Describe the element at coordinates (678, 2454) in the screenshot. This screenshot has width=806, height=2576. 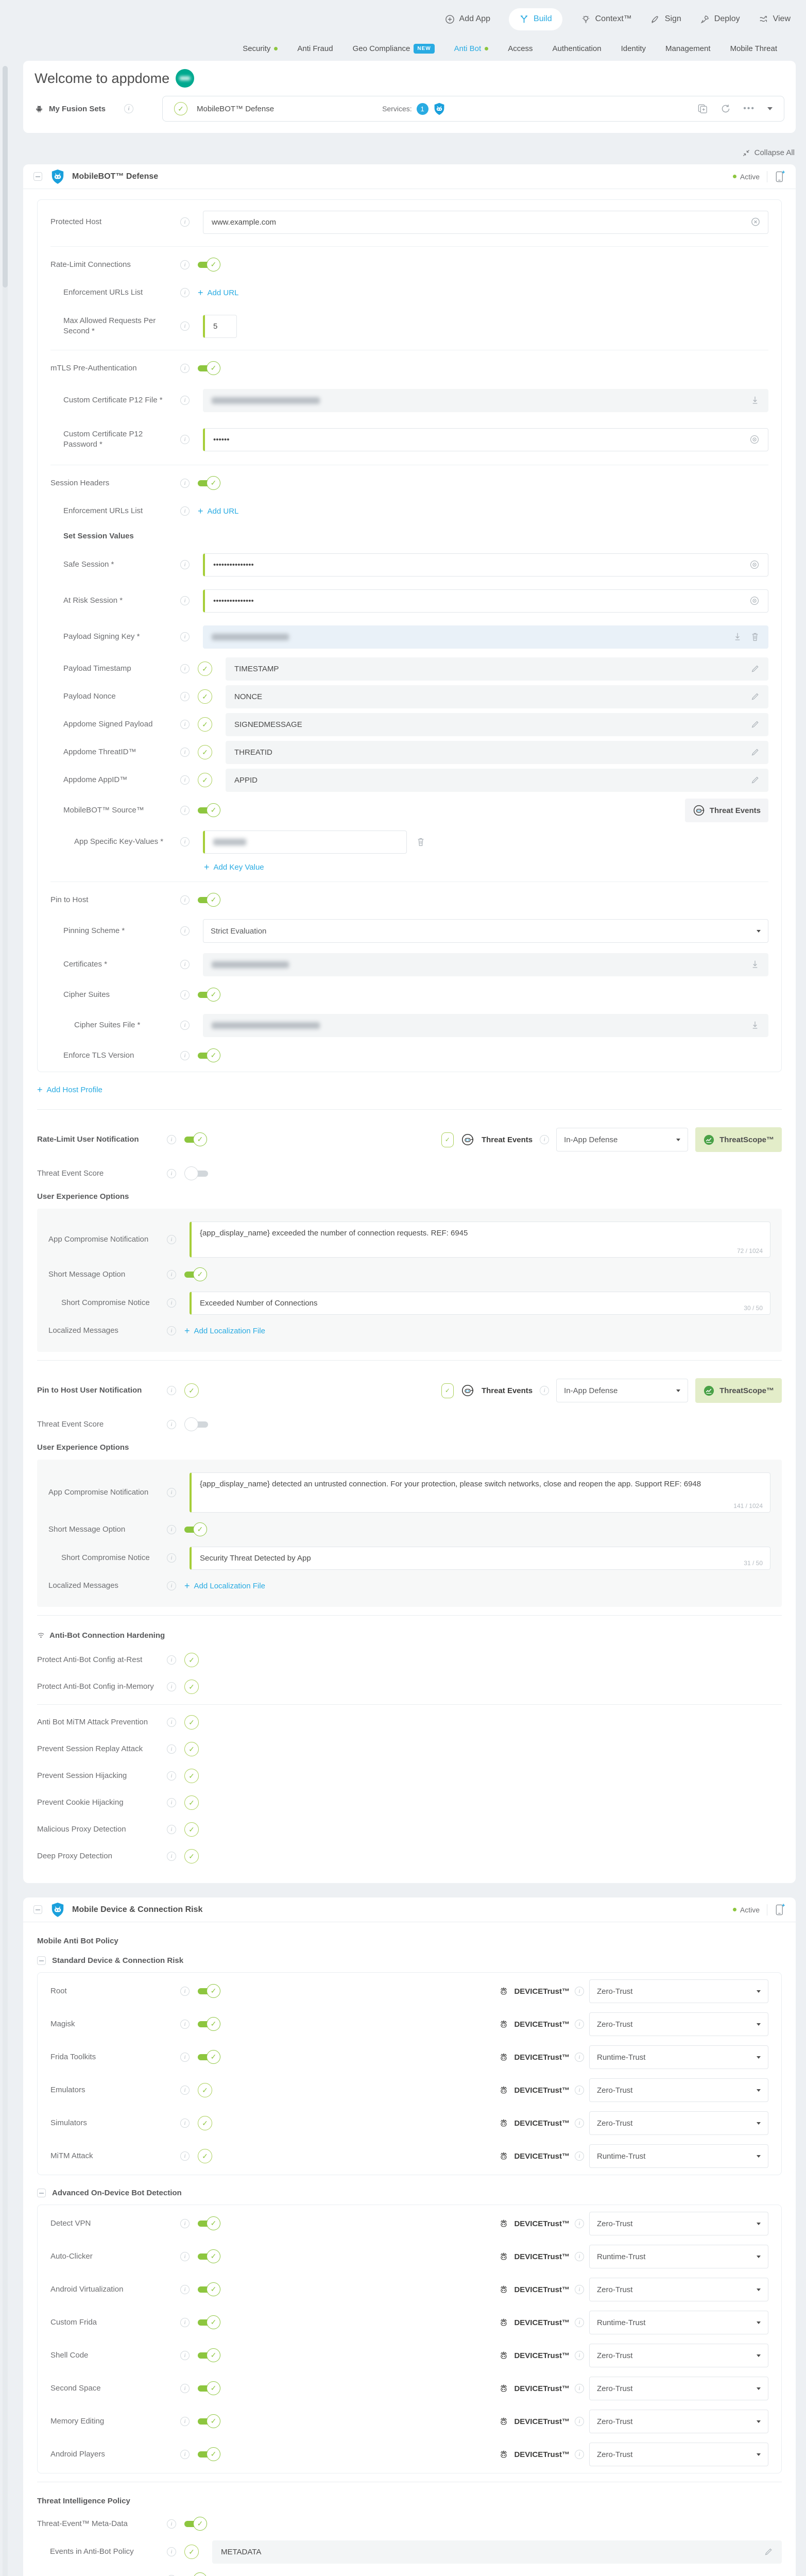
I see `android-players-trust-dropdown: Zero-Trust` at that location.